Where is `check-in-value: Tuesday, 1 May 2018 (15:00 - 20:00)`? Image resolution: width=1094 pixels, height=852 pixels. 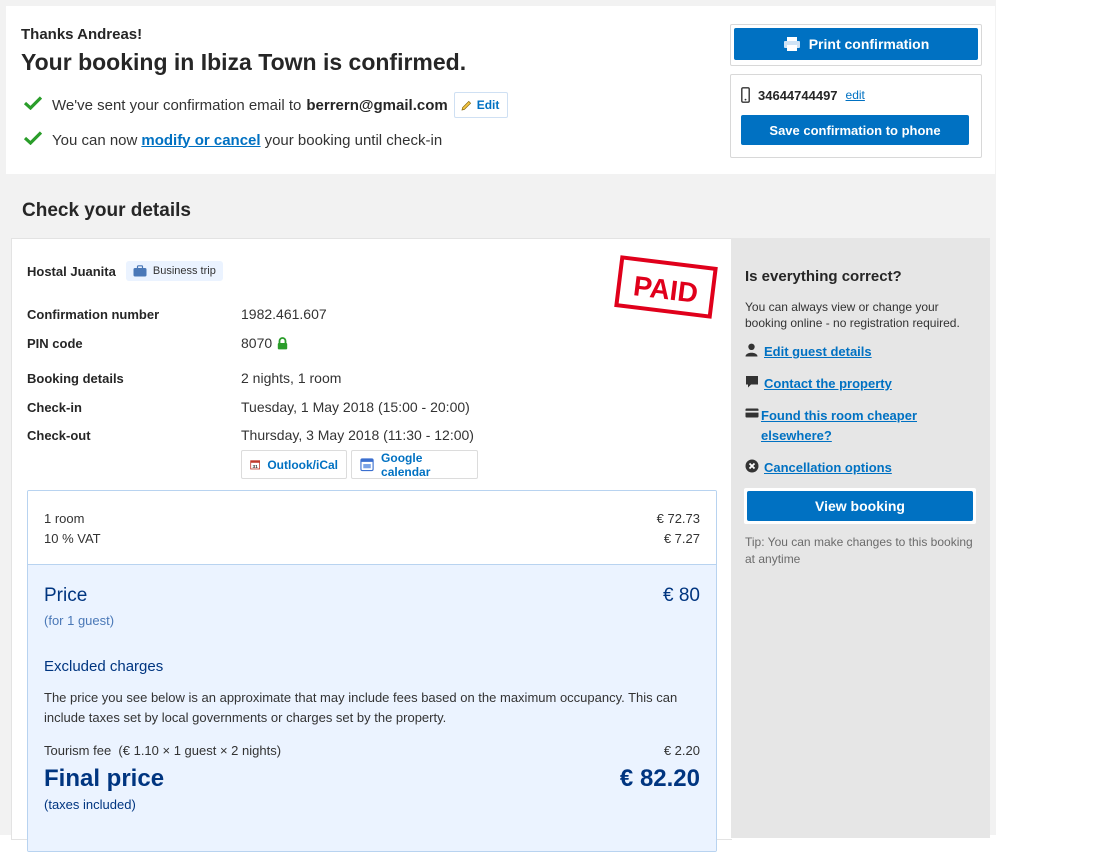
check-in-value: Tuesday, 1 May 2018 (15:00 - 20:00) is located at coordinates (355, 407).